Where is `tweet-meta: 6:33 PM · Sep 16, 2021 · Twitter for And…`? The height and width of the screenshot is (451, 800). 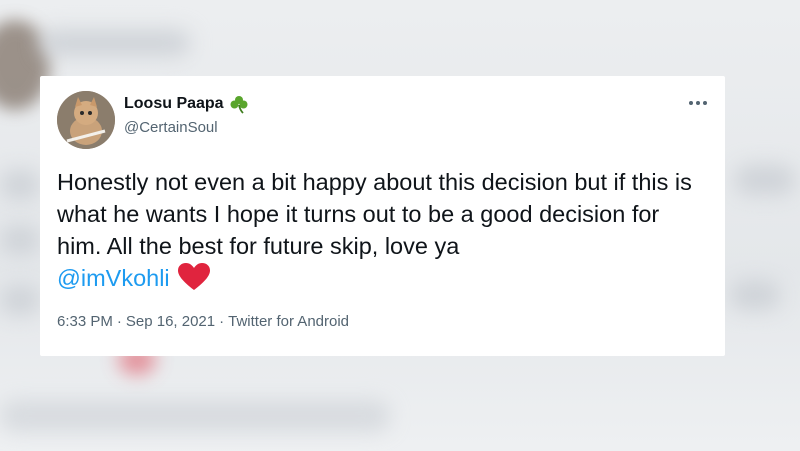 tweet-meta: 6:33 PM · Sep 16, 2021 · Twitter for And… is located at coordinates (203, 321).